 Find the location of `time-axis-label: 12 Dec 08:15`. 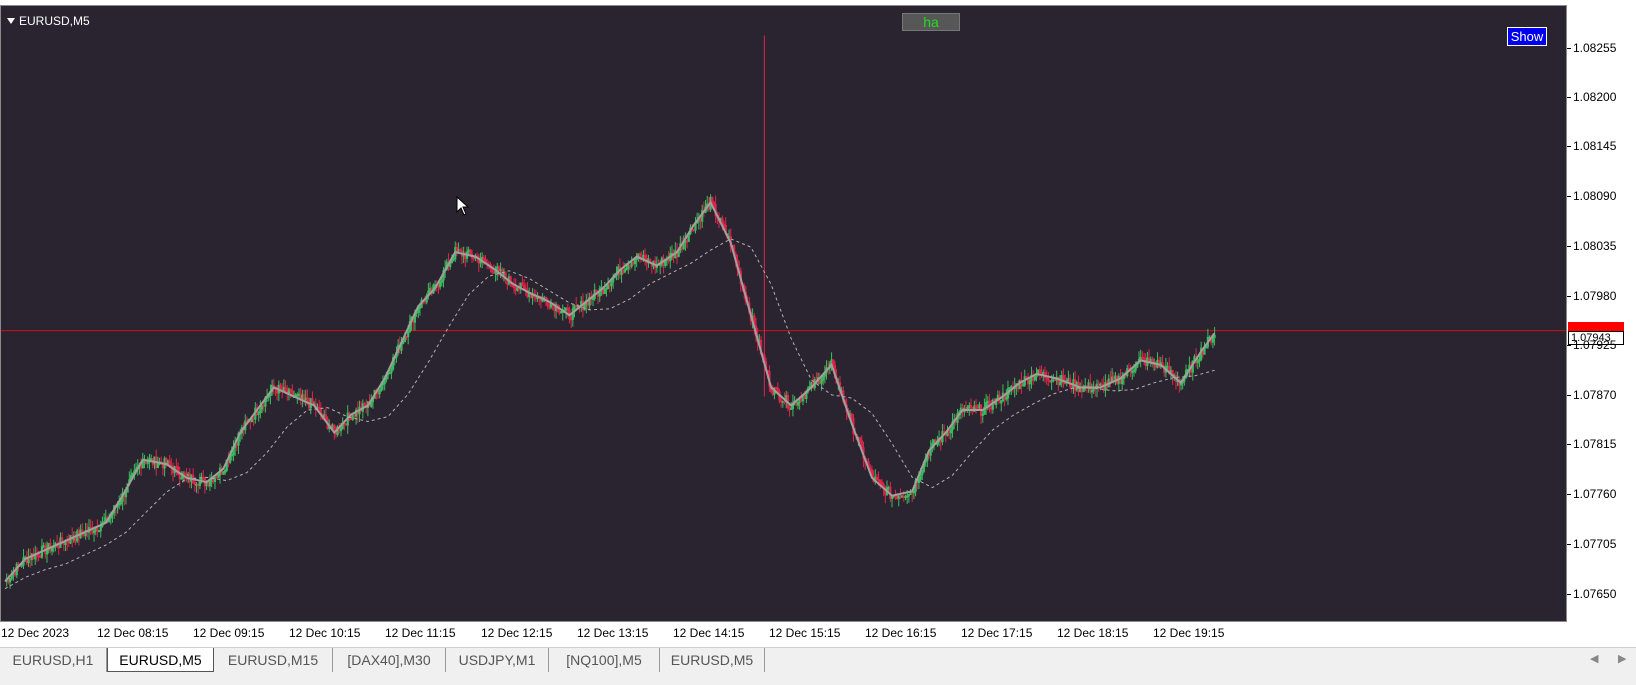

time-axis-label: 12 Dec 08:15 is located at coordinates (133, 633).